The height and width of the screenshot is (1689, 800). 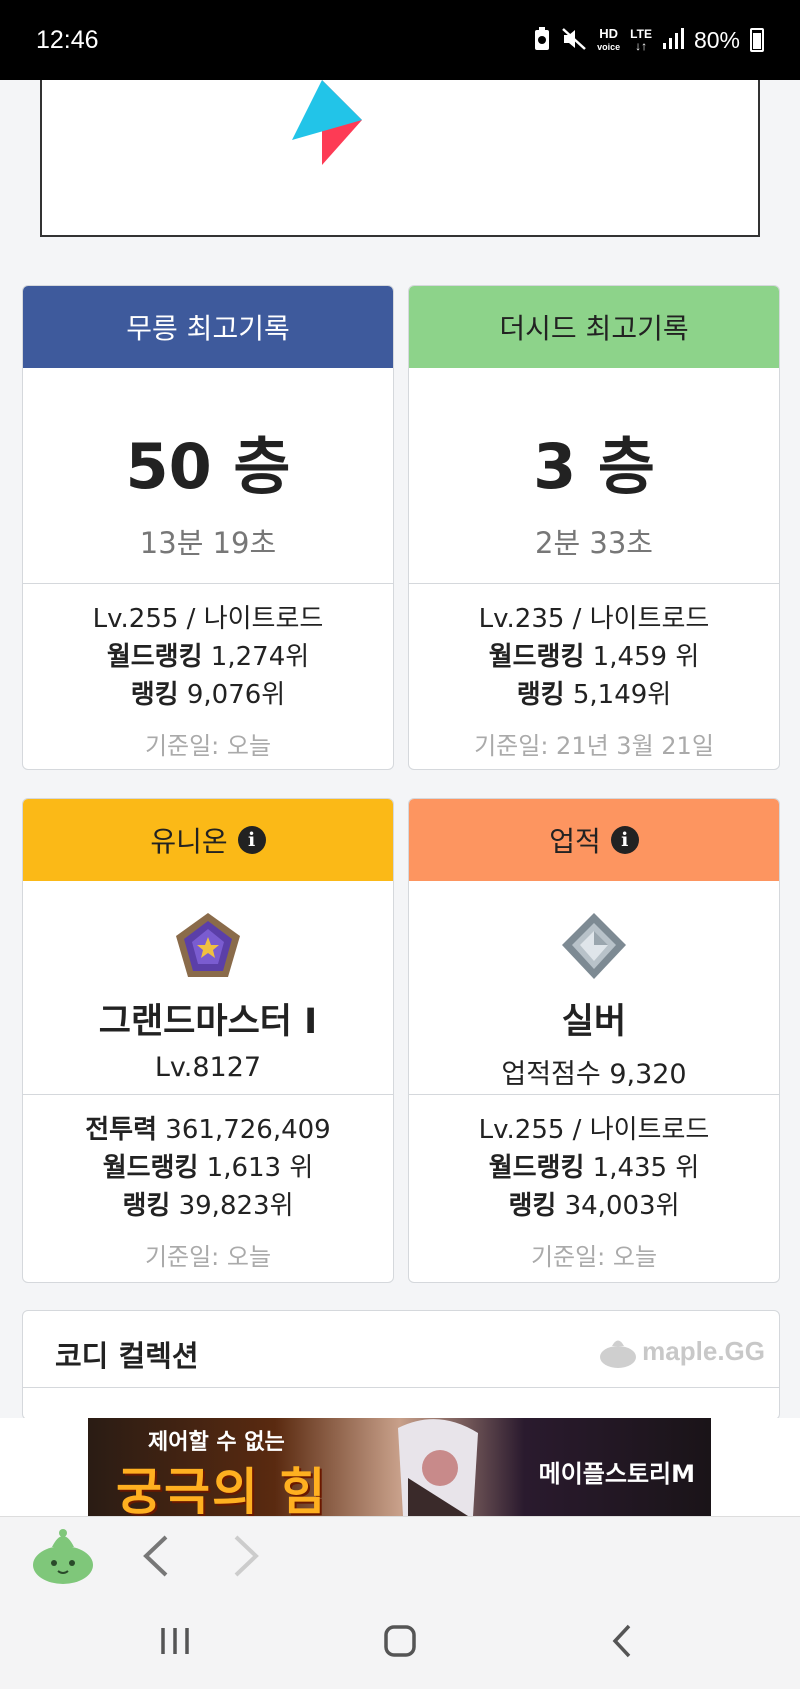 What do you see at coordinates (127, 1356) in the screenshot?
I see `codi-collection-title: 코디 컬렉션` at bounding box center [127, 1356].